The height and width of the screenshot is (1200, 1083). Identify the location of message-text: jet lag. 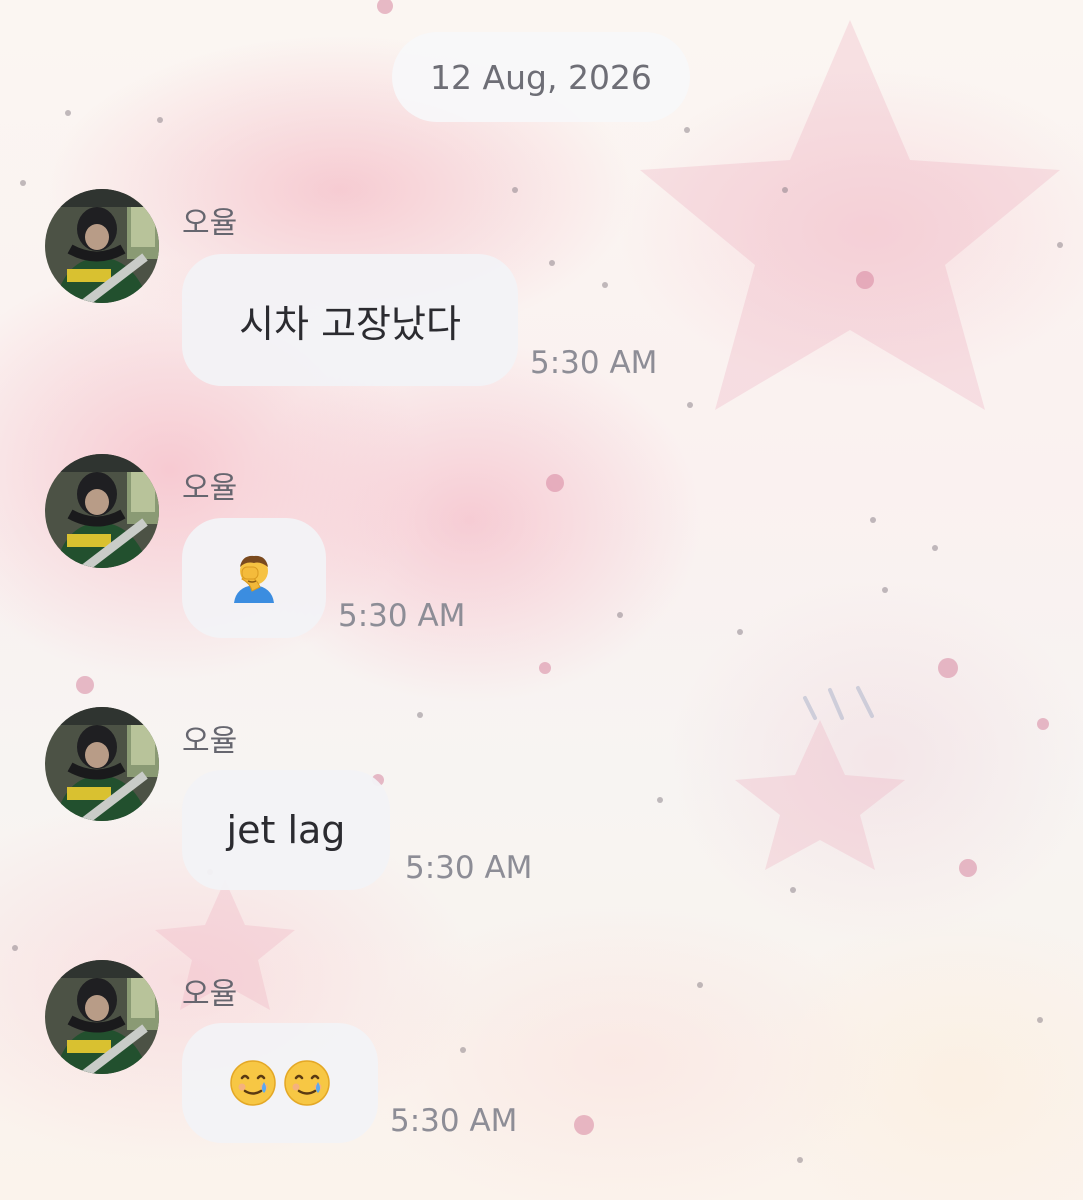
(286, 830).